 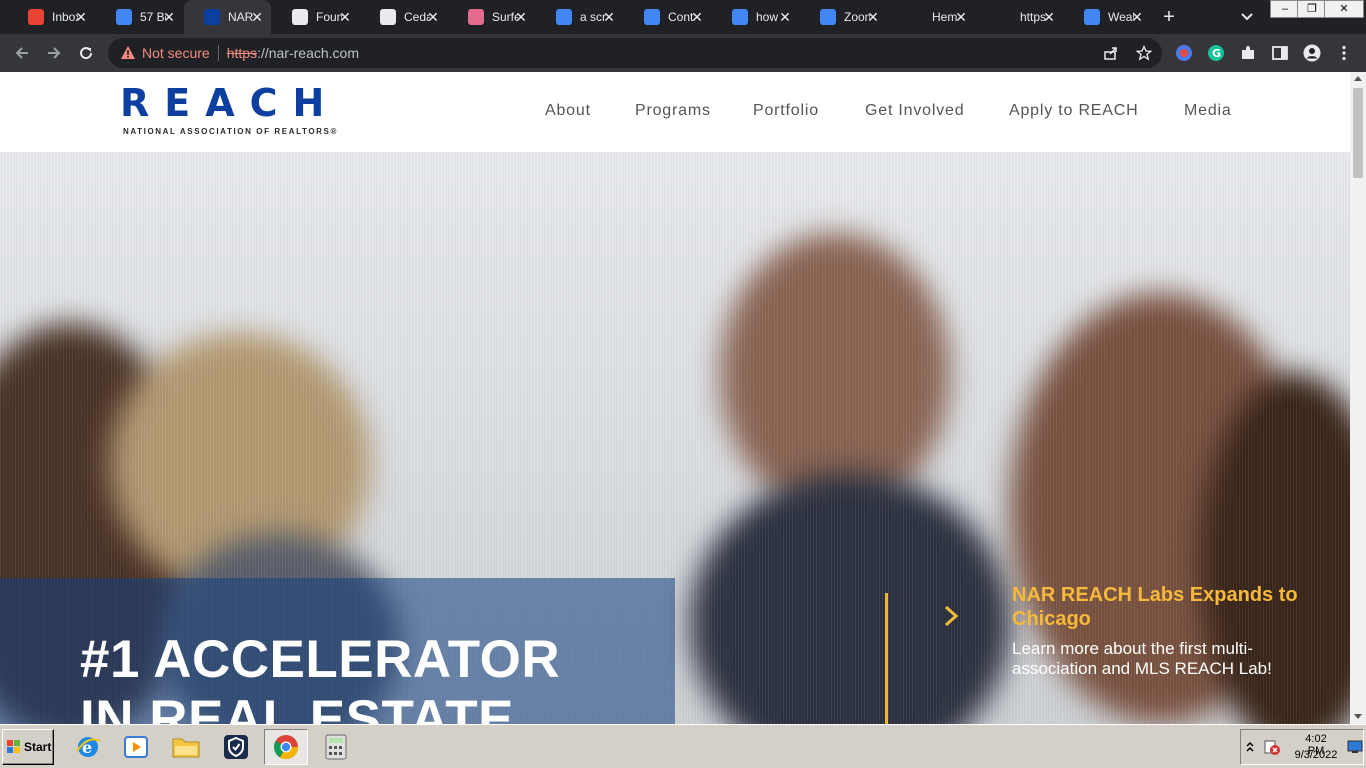 I want to click on browser-tab: Cont ✕, so click(x=667, y=17).